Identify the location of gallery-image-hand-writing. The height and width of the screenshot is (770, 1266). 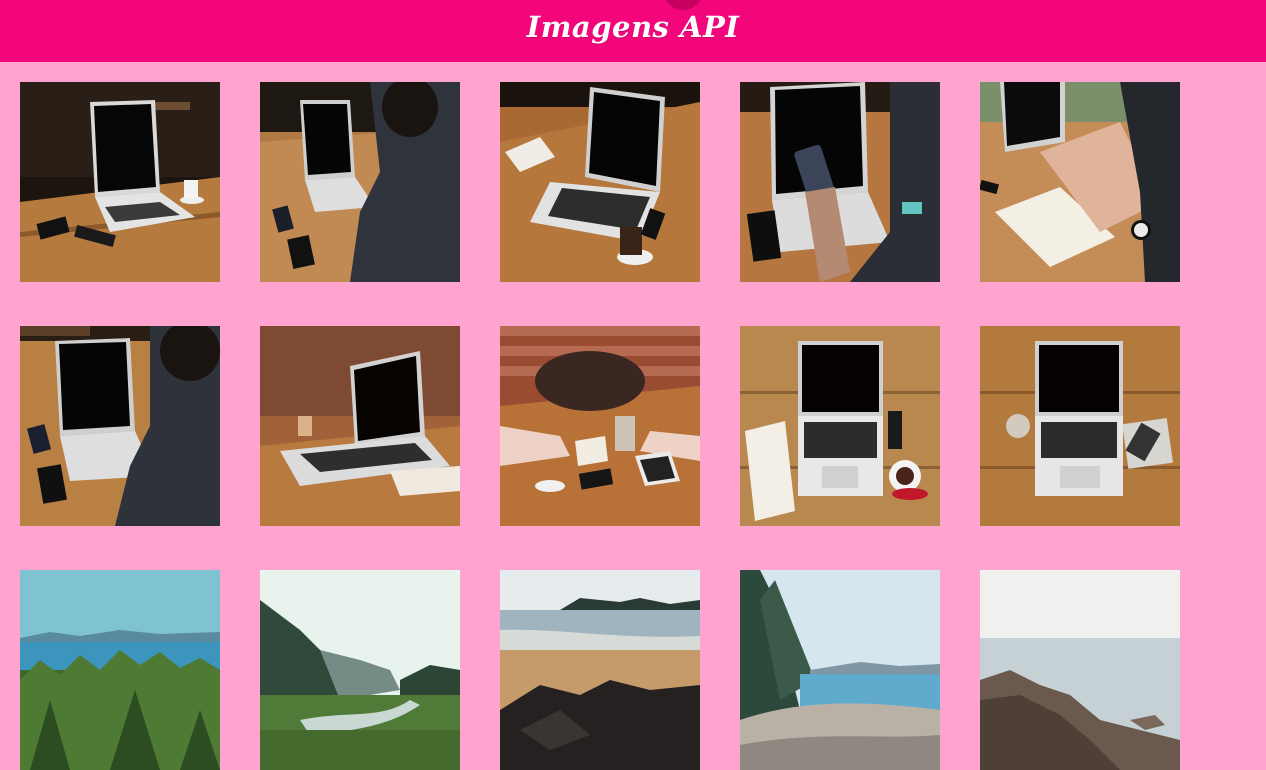
(1080, 182).